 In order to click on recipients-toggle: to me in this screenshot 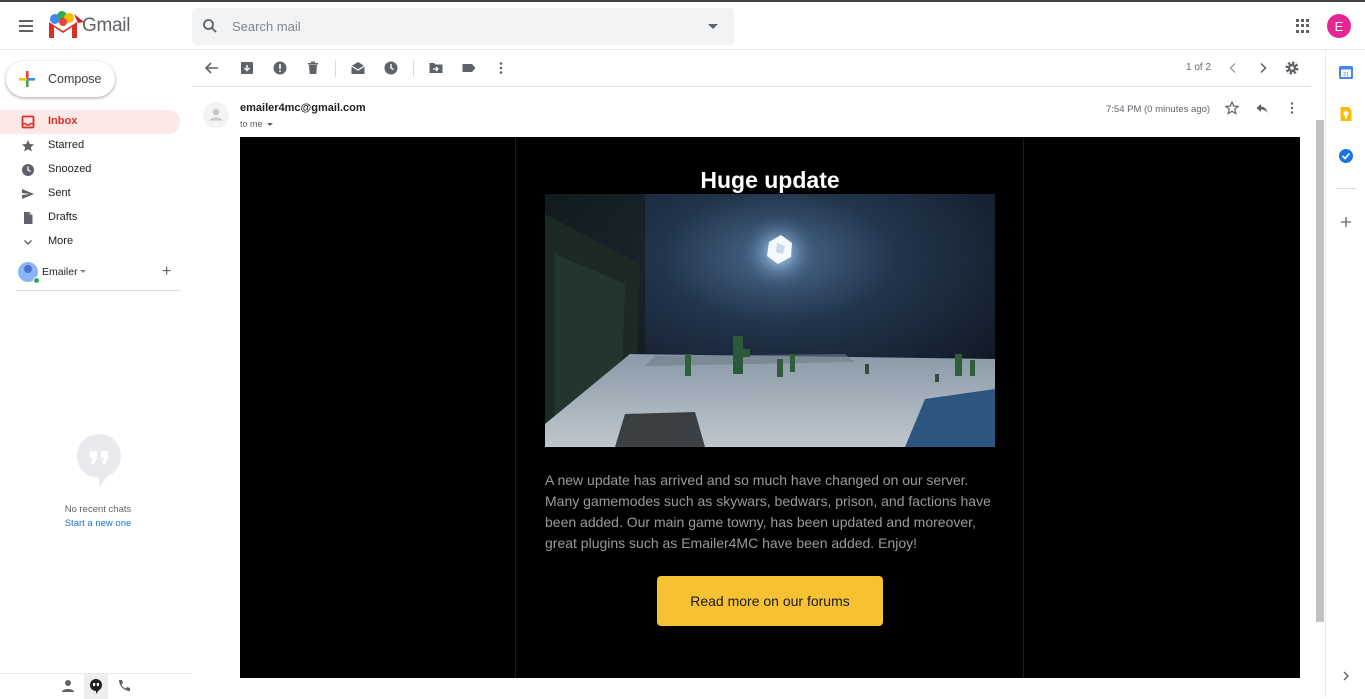, I will do `click(256, 124)`.